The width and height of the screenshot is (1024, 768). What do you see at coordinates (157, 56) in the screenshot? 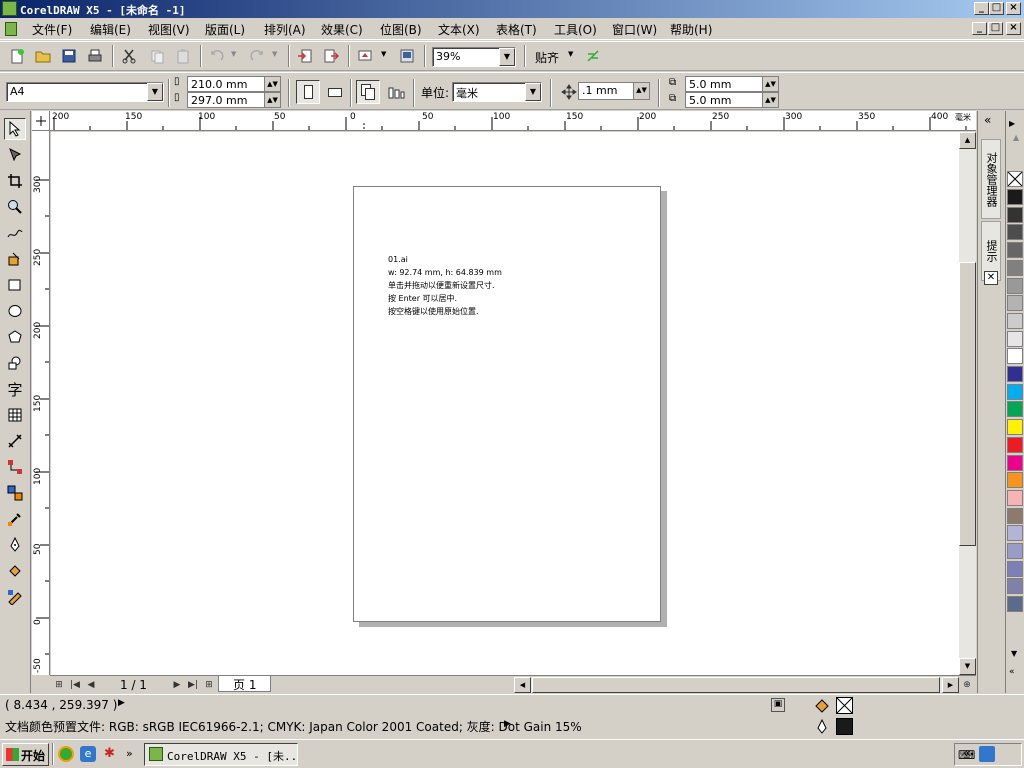
I see `copy-icon` at bounding box center [157, 56].